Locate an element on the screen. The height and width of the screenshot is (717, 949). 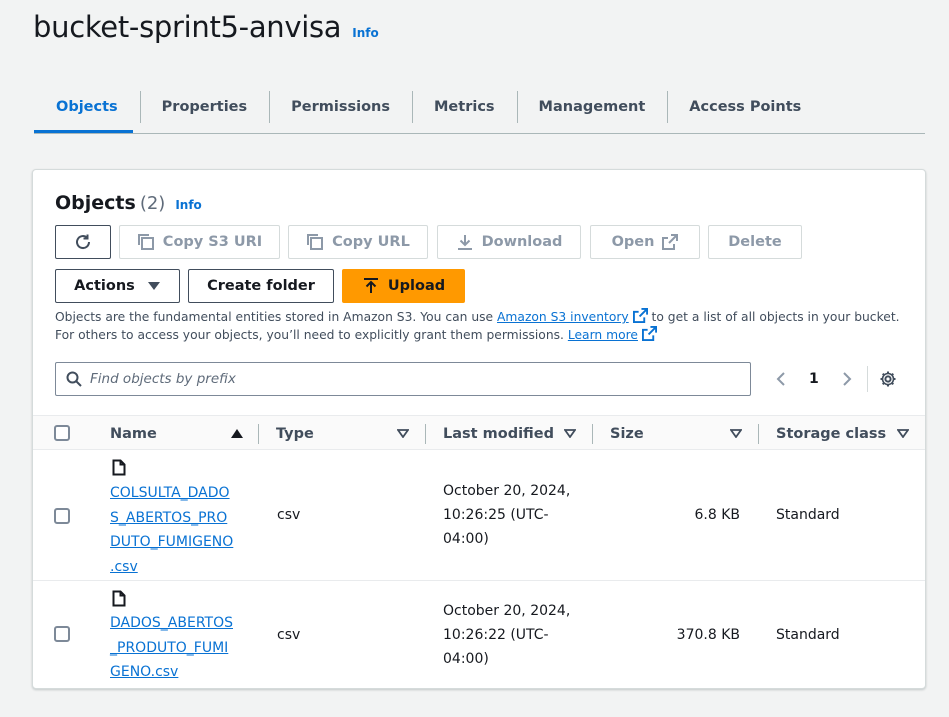
learn-more-link: Learn more is located at coordinates (603, 335).